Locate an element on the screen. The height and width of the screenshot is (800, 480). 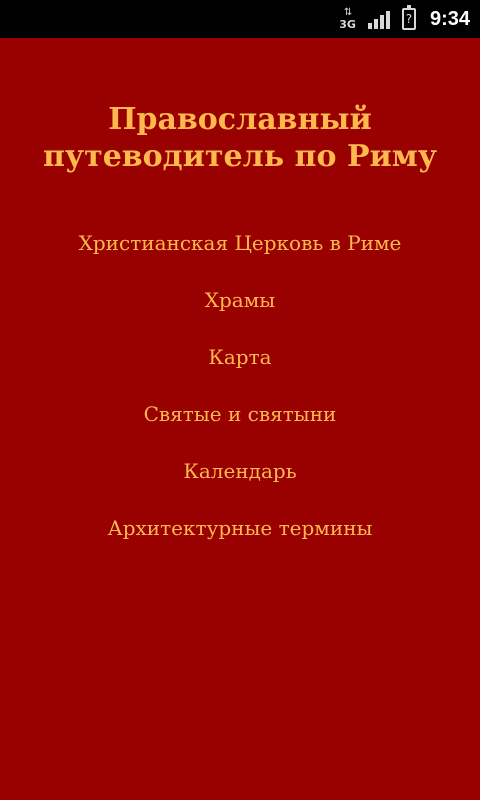
status-bar: ⇅ 3G ? 9:34 is located at coordinates (240, 19).